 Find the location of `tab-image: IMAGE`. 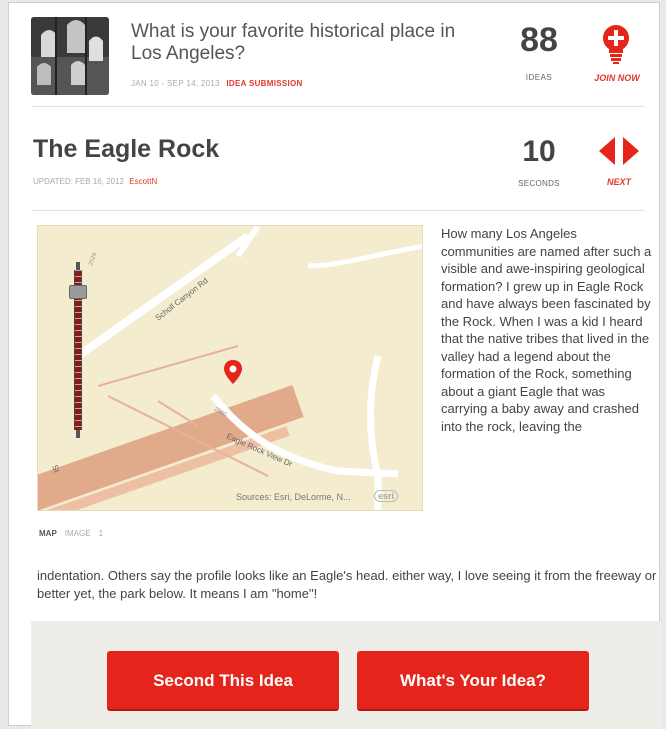

tab-image: IMAGE is located at coordinates (78, 533).